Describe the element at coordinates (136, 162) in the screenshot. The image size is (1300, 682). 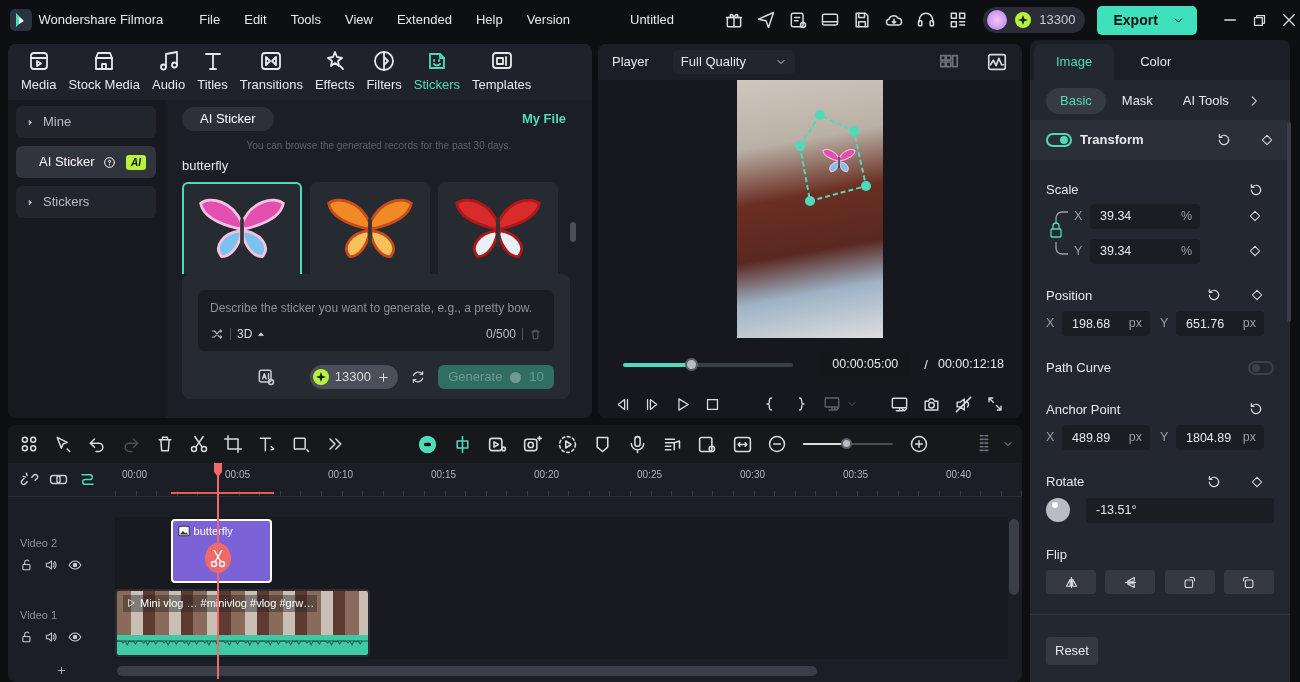
I see `ai-badge: AI` at that location.